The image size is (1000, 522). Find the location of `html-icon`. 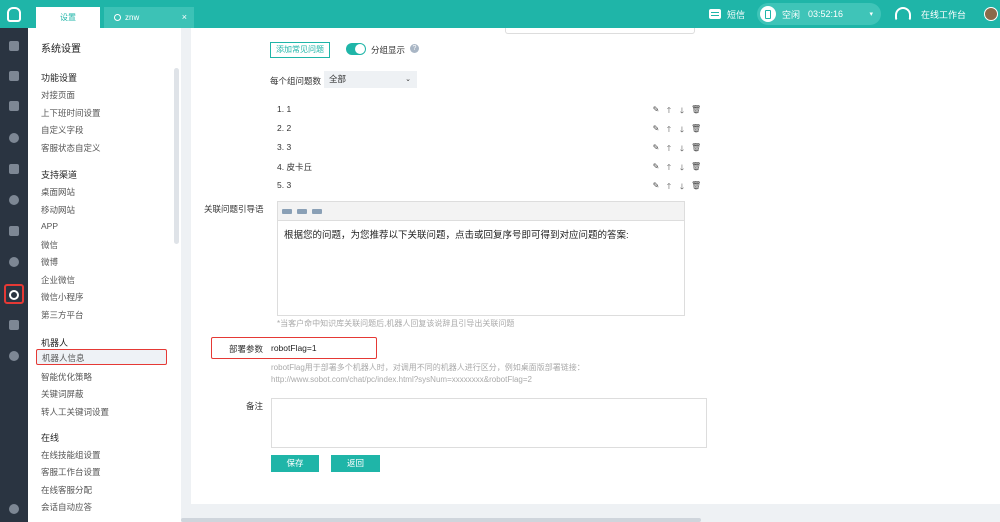

html-icon is located at coordinates (287, 211).